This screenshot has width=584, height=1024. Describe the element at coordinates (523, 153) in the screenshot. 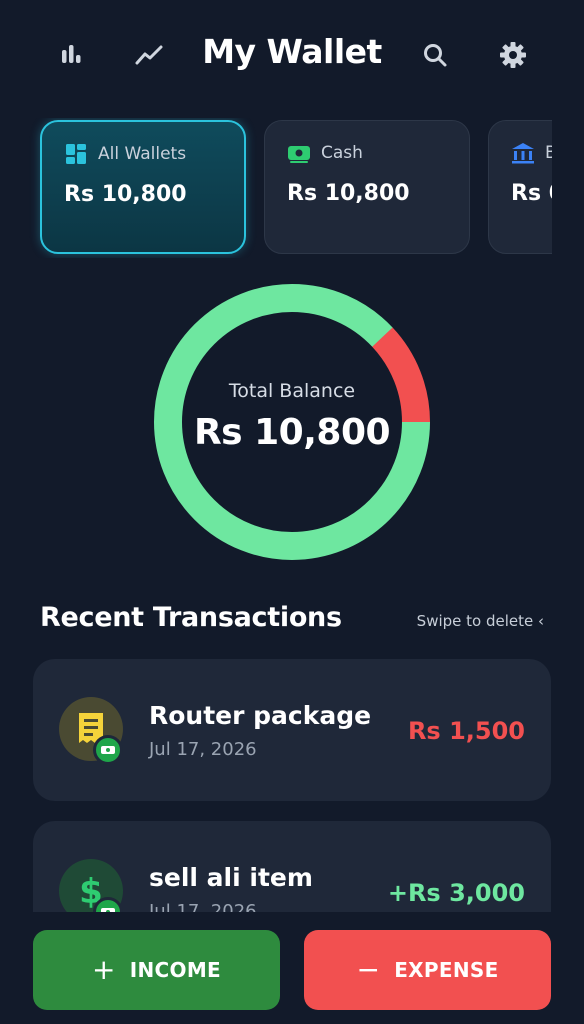

I see `bank-icon` at that location.